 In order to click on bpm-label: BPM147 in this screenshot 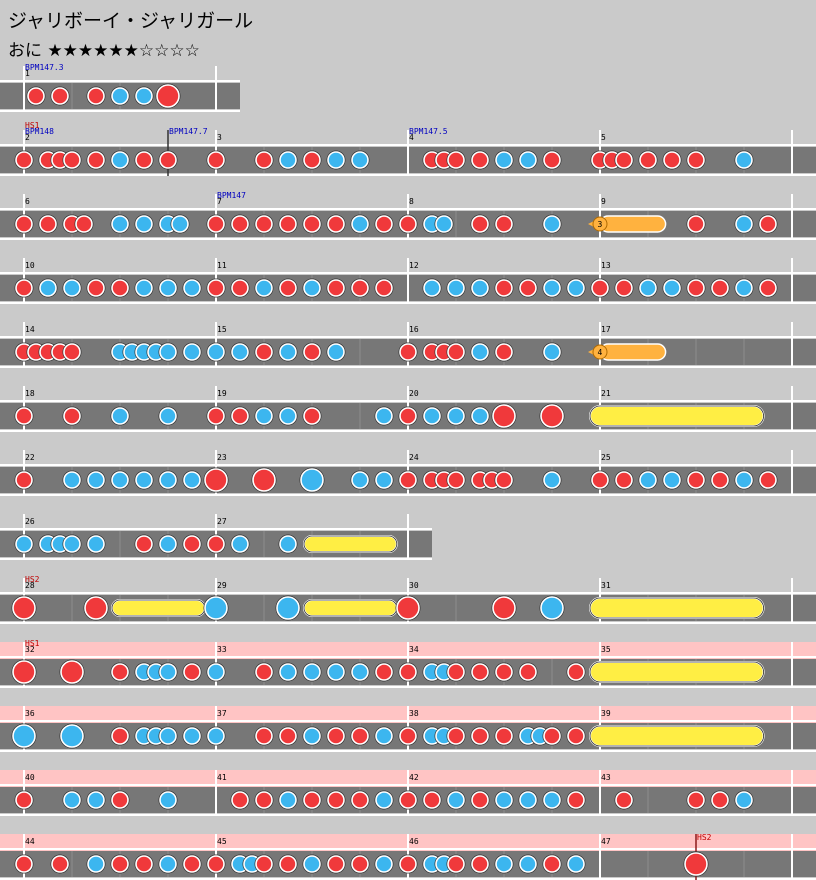, I will do `click(231, 195)`.